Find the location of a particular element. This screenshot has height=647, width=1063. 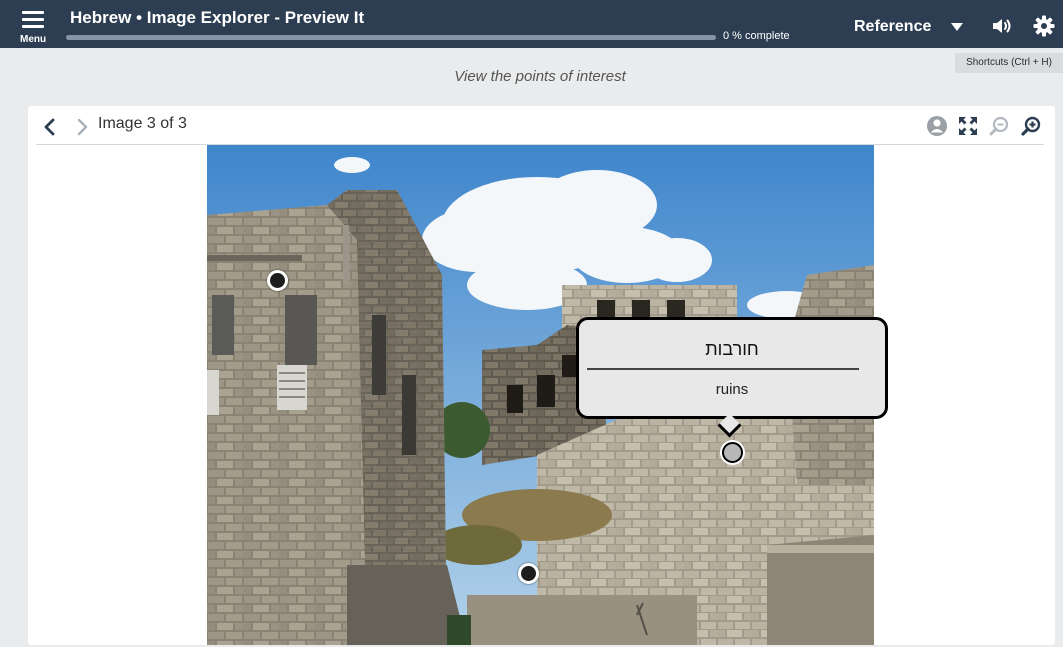

previous-image-button is located at coordinates (50, 127).